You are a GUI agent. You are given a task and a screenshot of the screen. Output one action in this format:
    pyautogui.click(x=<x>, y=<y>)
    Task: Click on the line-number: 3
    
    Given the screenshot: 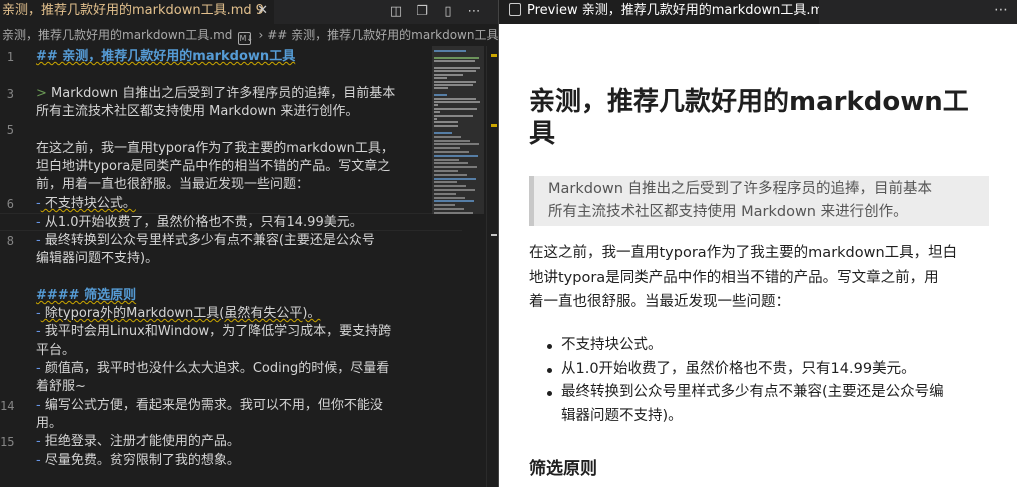 What is the action you would take?
    pyautogui.click(x=10, y=94)
    